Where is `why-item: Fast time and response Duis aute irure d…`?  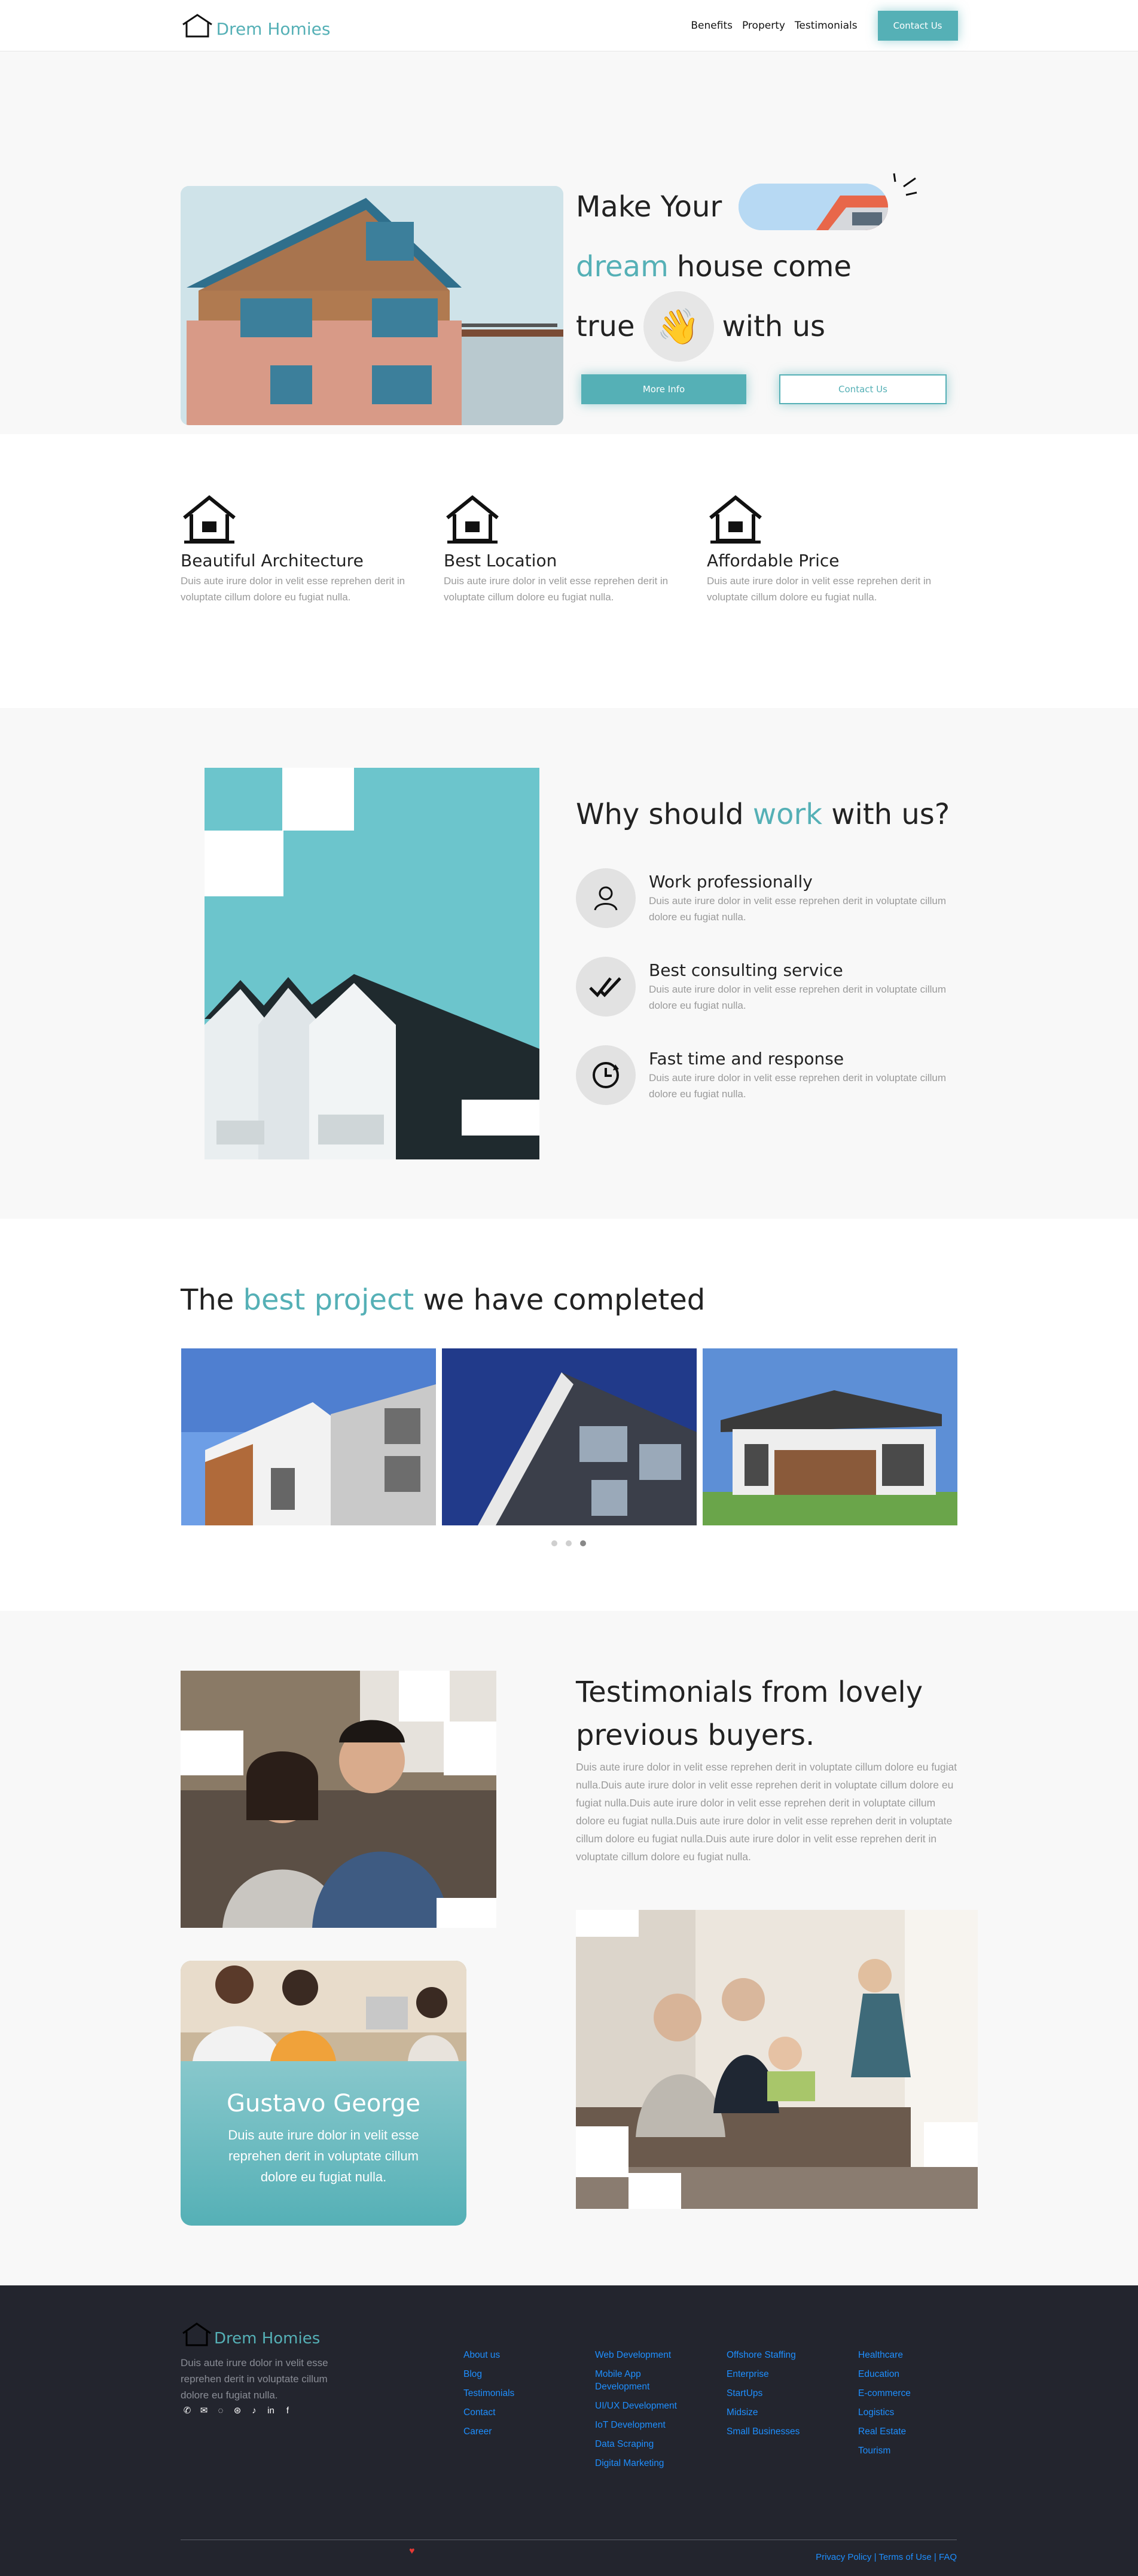
why-item: Fast time and response Duis aute irure d… is located at coordinates (767, 1075).